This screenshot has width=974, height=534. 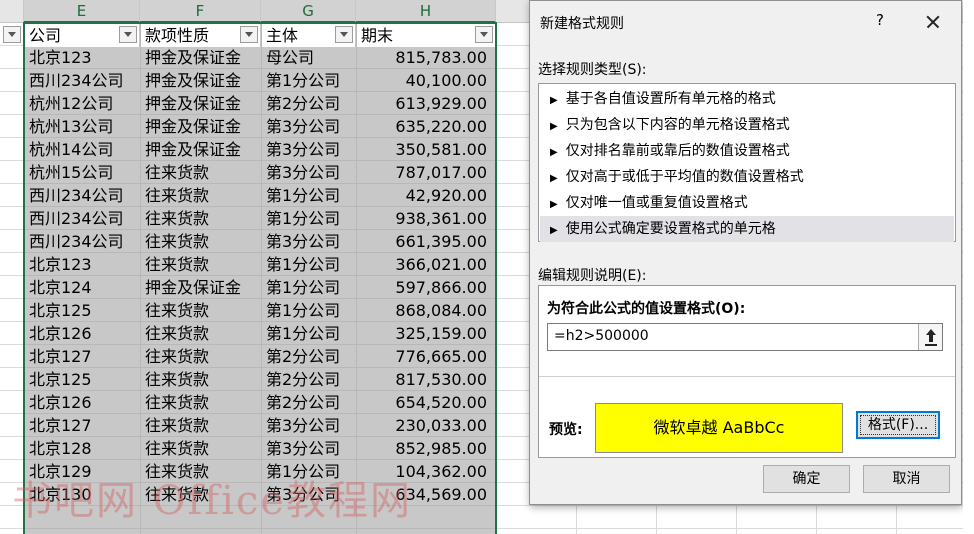 I want to click on rule-type-item: ▶ 仅对高于或低于平均值的数值设置格式, so click(x=747, y=177).